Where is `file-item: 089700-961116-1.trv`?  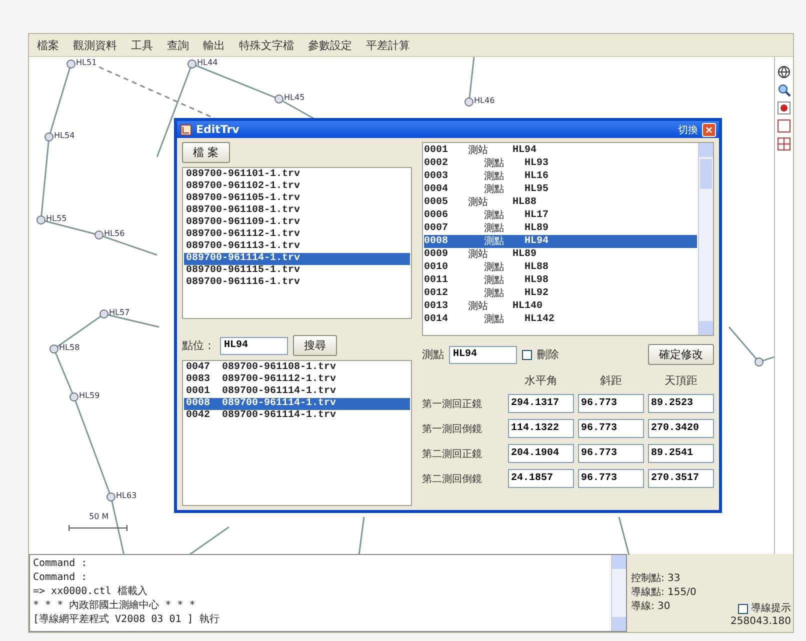
file-item: 089700-961116-1.trv is located at coordinates (297, 283).